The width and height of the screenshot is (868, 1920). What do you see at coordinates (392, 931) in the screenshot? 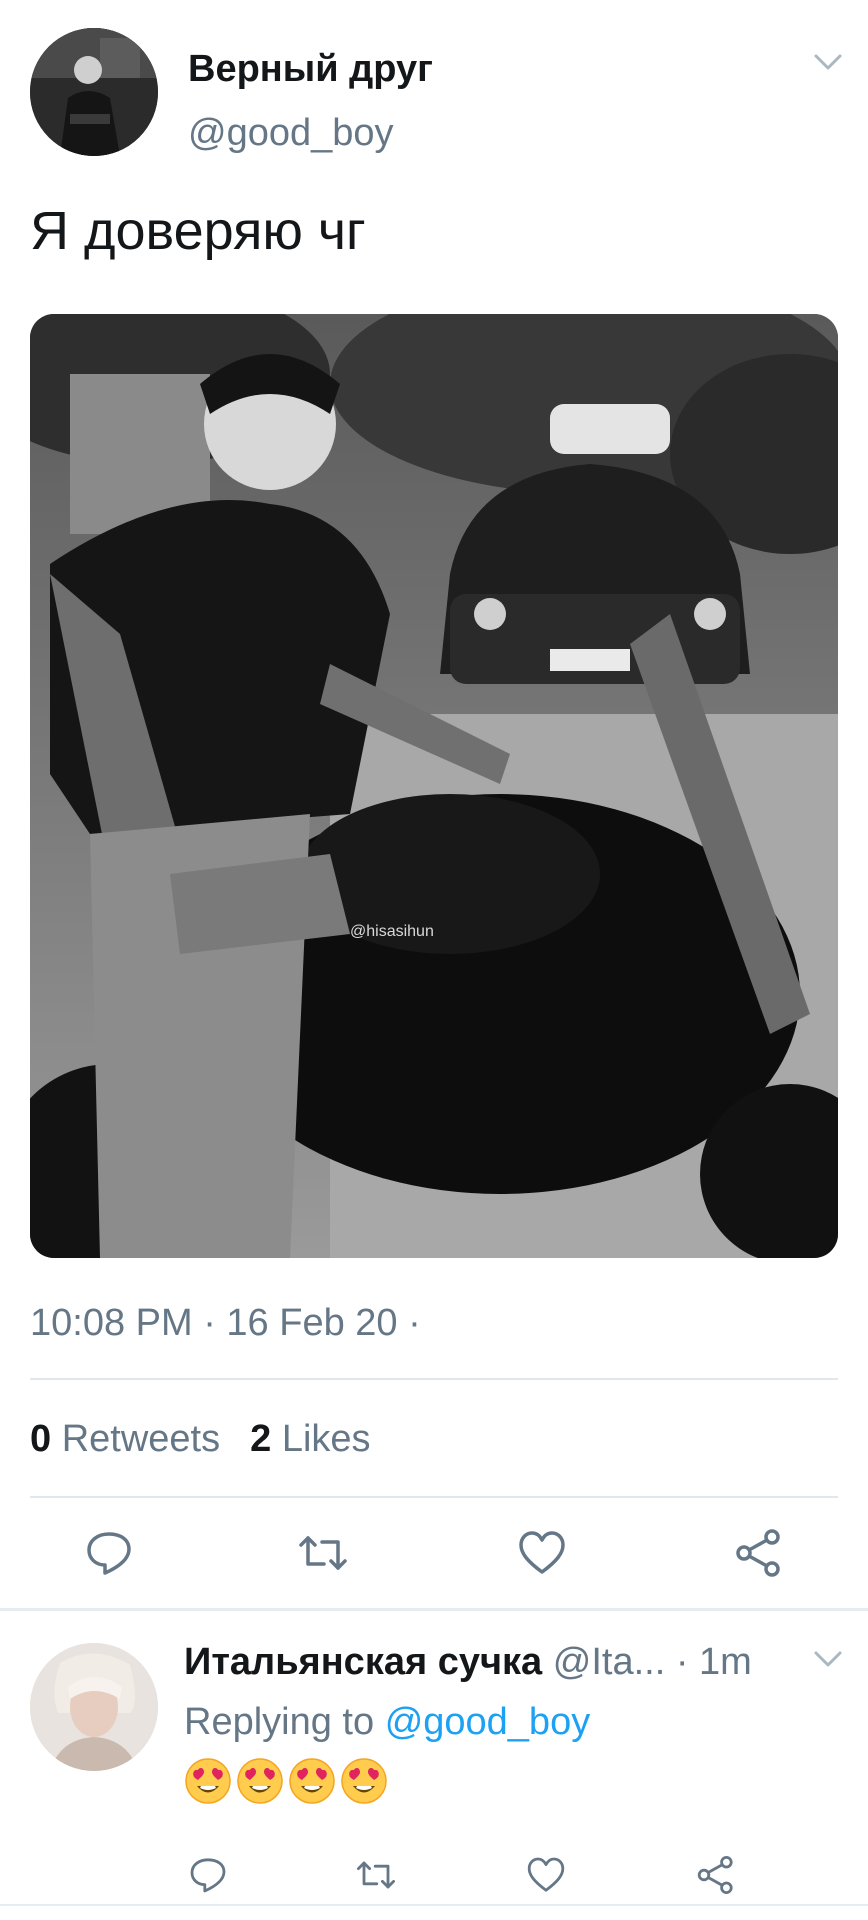
I see `svg-text: @hisasihun` at bounding box center [392, 931].